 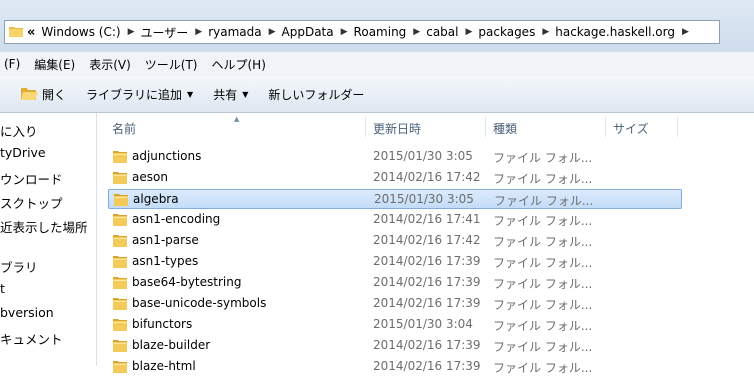 I want to click on nav-item: に入り, so click(x=19, y=130).